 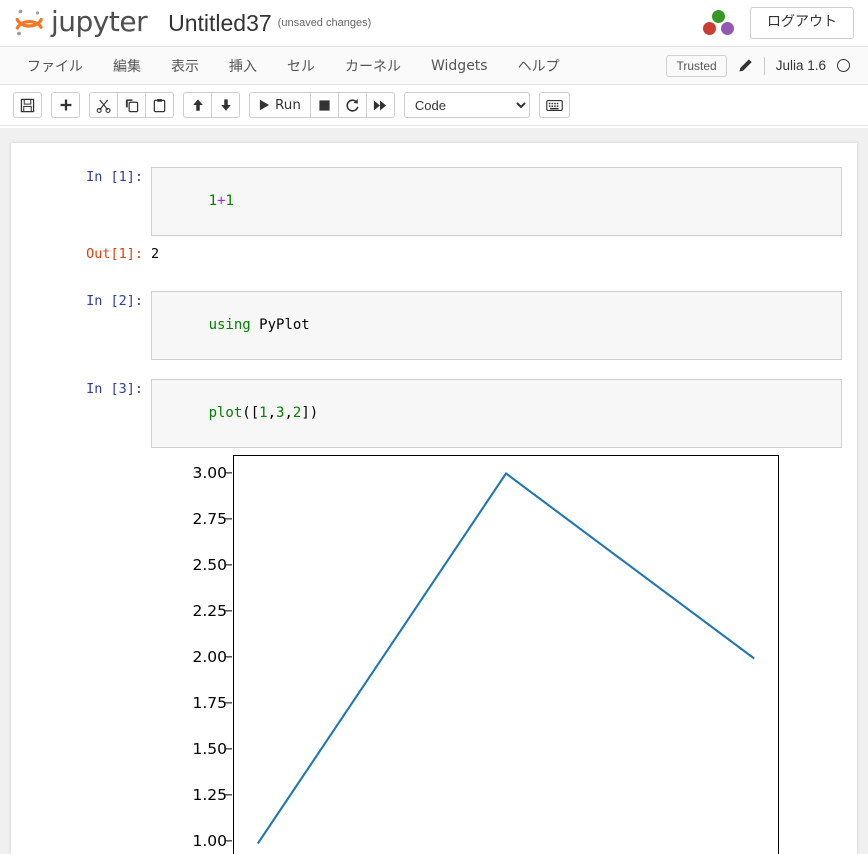 I want to click on menu-item-help: ヘルプ, so click(x=539, y=66).